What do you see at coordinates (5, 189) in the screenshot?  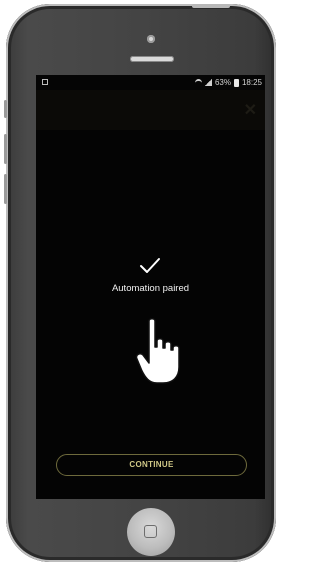 I see `volume-down-button` at bounding box center [5, 189].